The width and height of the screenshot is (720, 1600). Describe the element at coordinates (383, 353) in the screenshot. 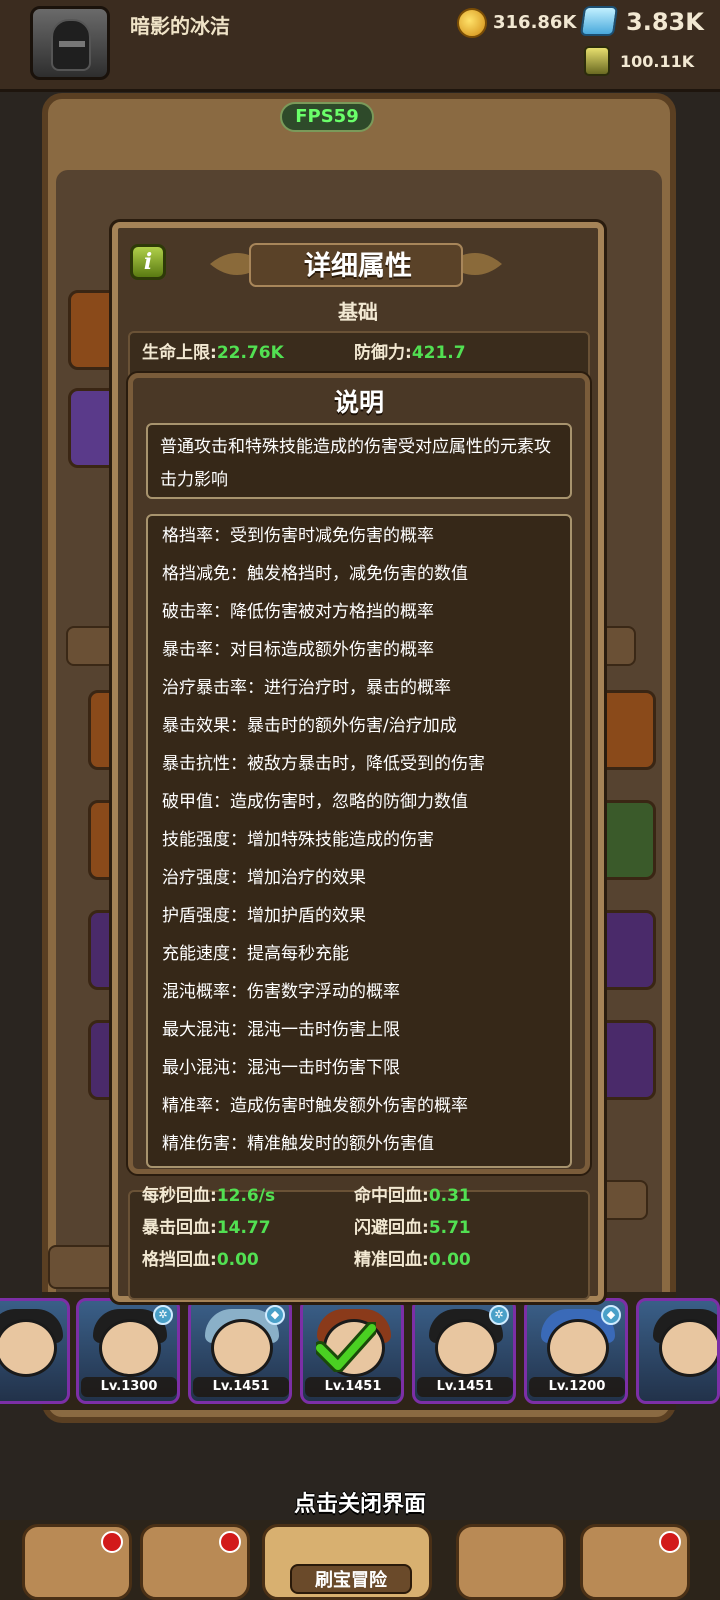

I see `stat-label: 防御力:` at that location.